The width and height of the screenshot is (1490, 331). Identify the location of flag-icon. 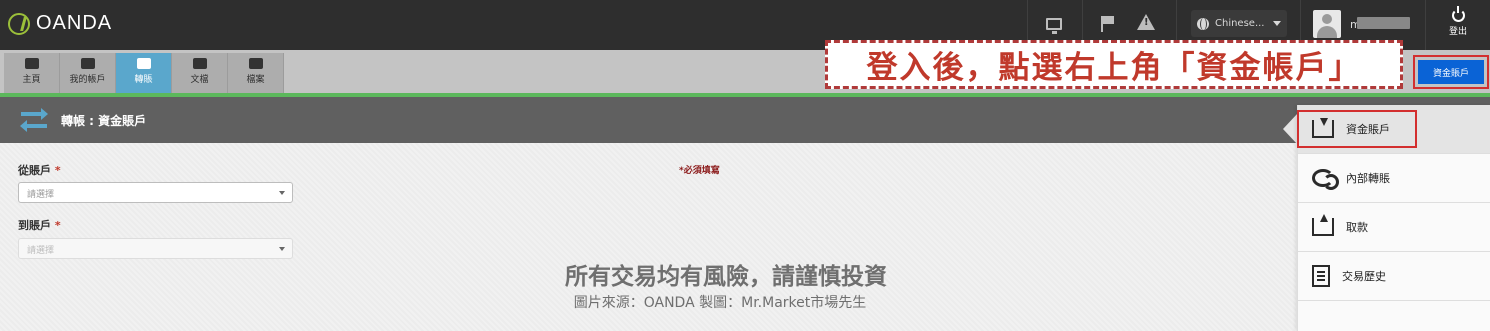
(1108, 24).